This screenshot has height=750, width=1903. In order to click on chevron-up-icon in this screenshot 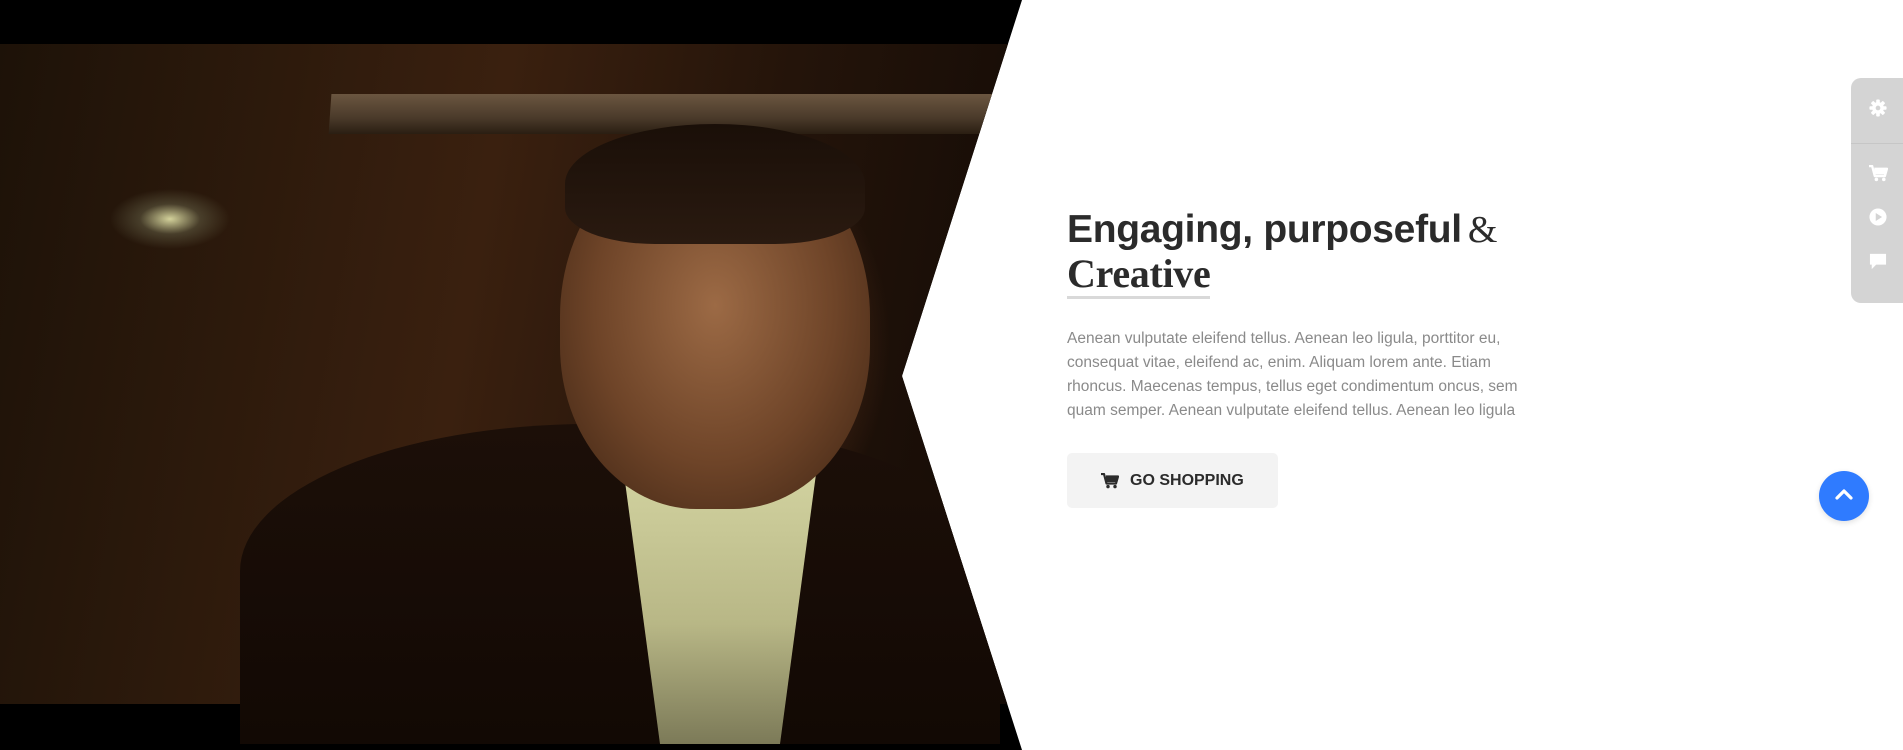, I will do `click(1844, 496)`.